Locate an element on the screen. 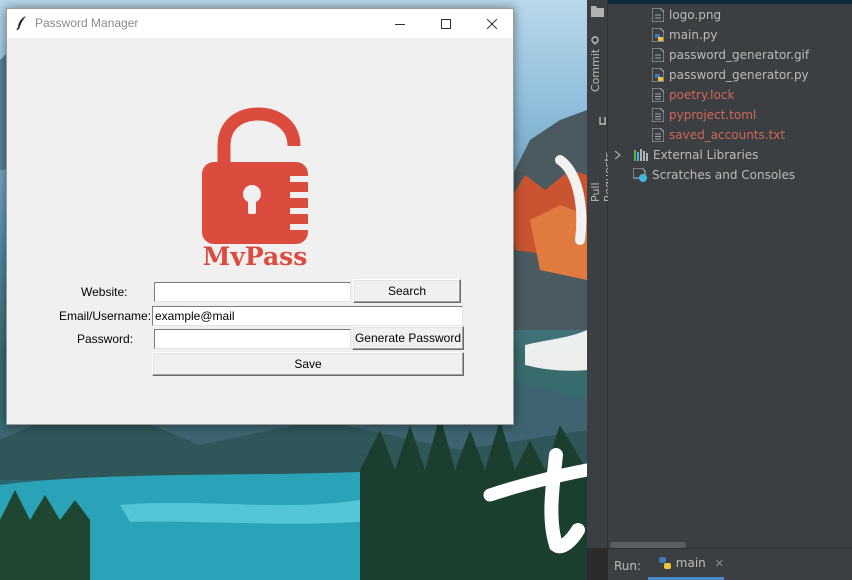 Image resolution: width=852 pixels, height=580 pixels. email-label: Email/Username: is located at coordinates (105, 316).